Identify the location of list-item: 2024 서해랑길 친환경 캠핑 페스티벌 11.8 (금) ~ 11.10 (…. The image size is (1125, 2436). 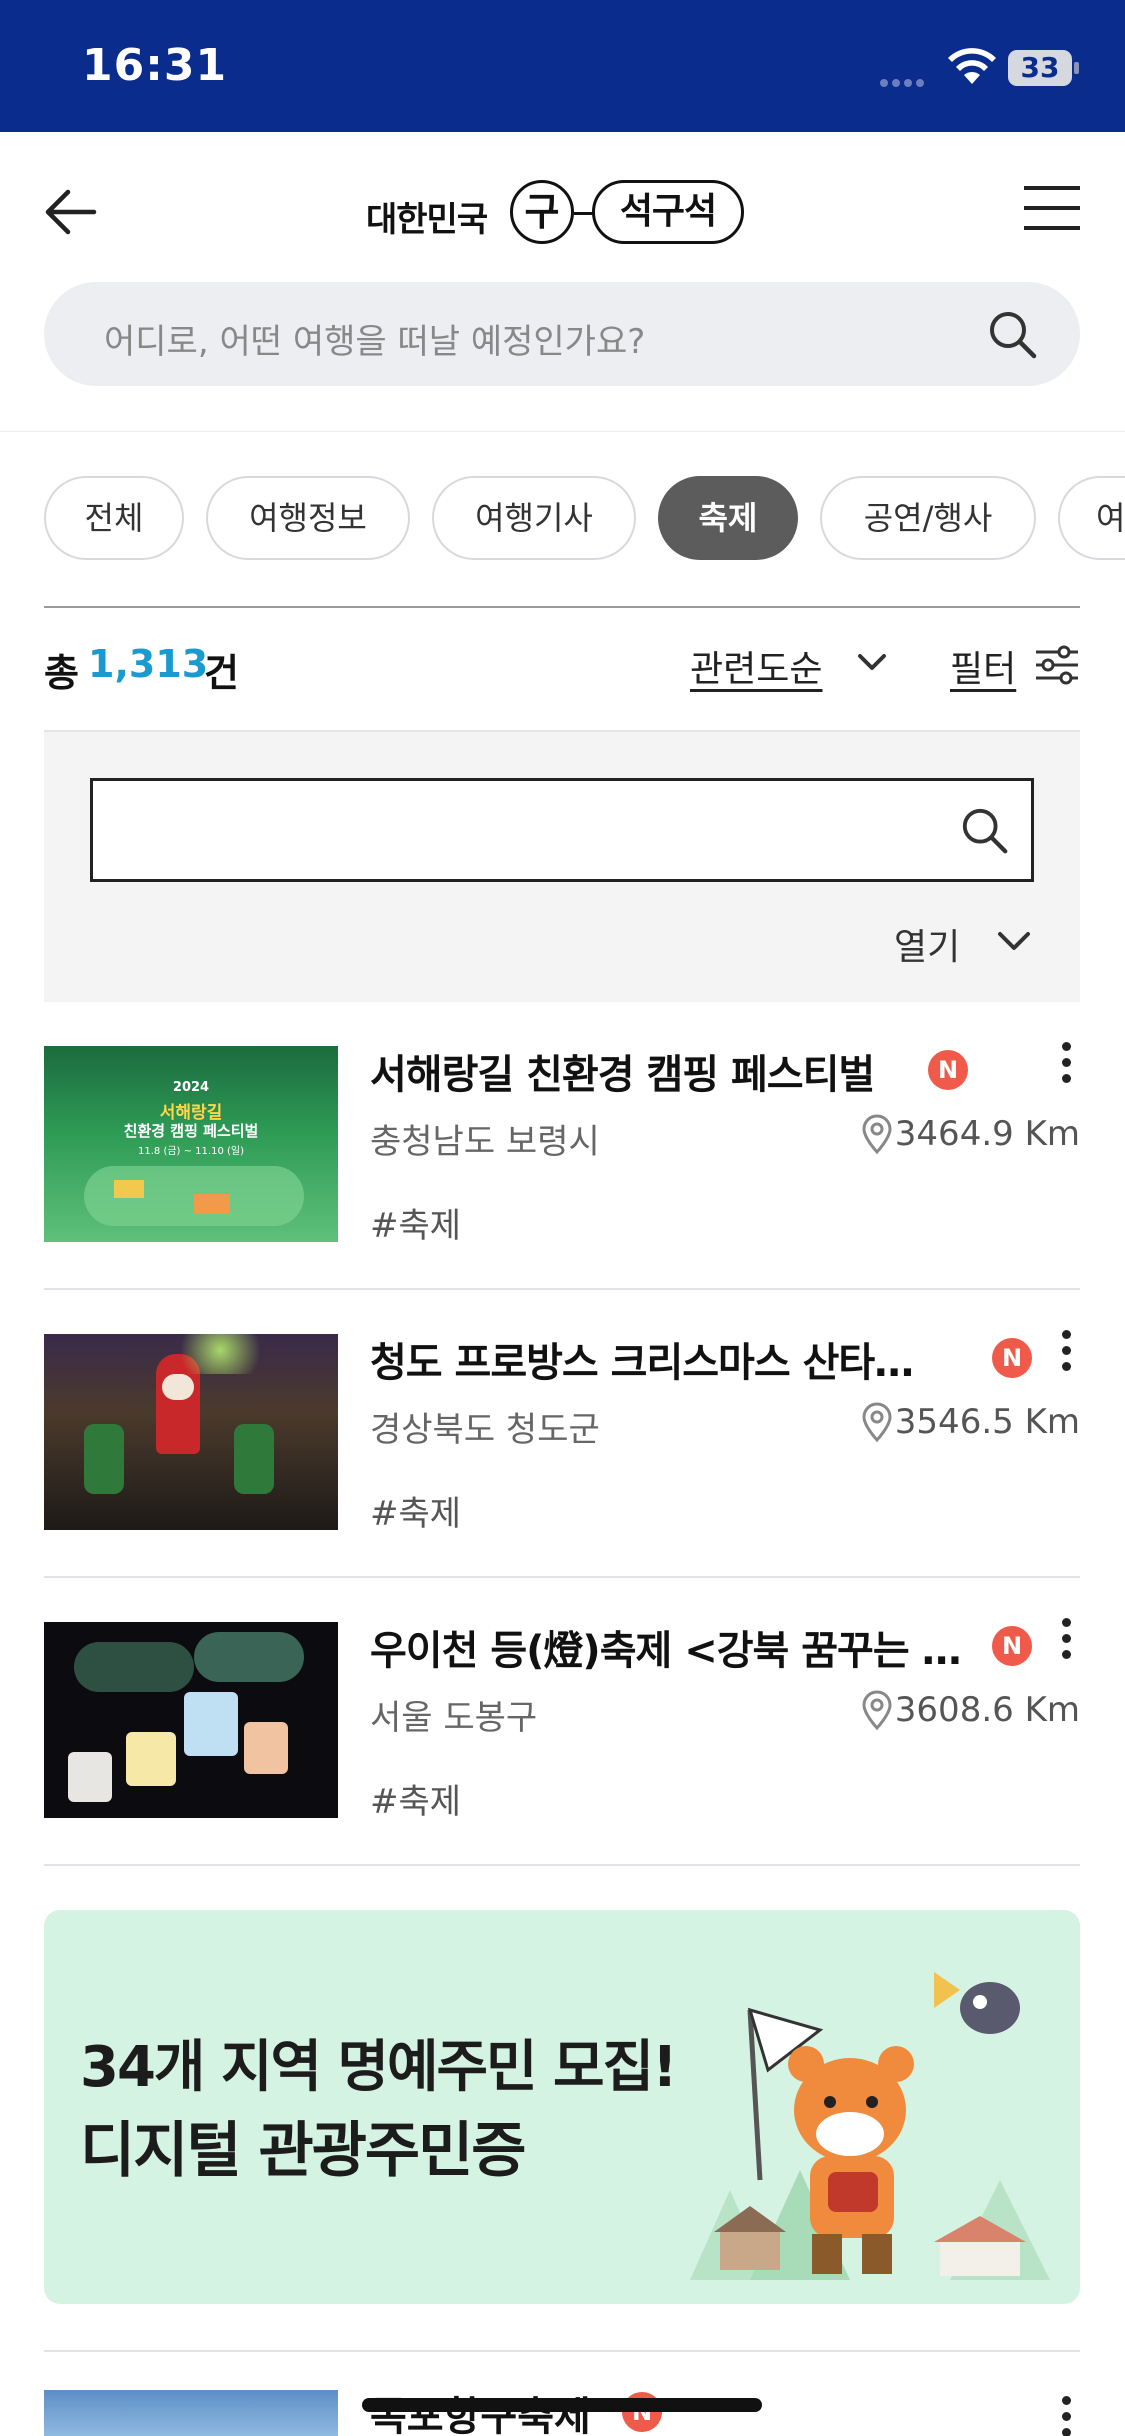
(562, 1146).